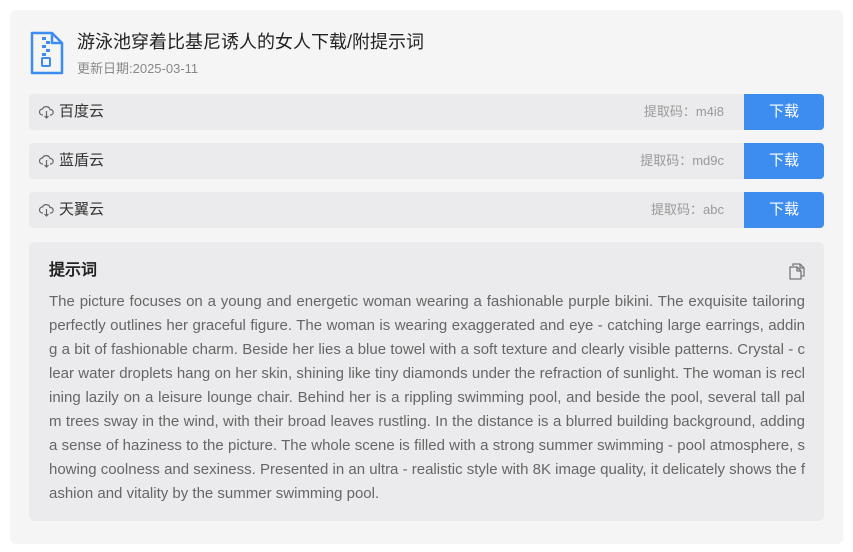 Image resolution: width=853 pixels, height=552 pixels. What do you see at coordinates (250, 42) in the screenshot?
I see `page-title: 游泳池穿着比基尼诱人的女人下载/附提示词` at bounding box center [250, 42].